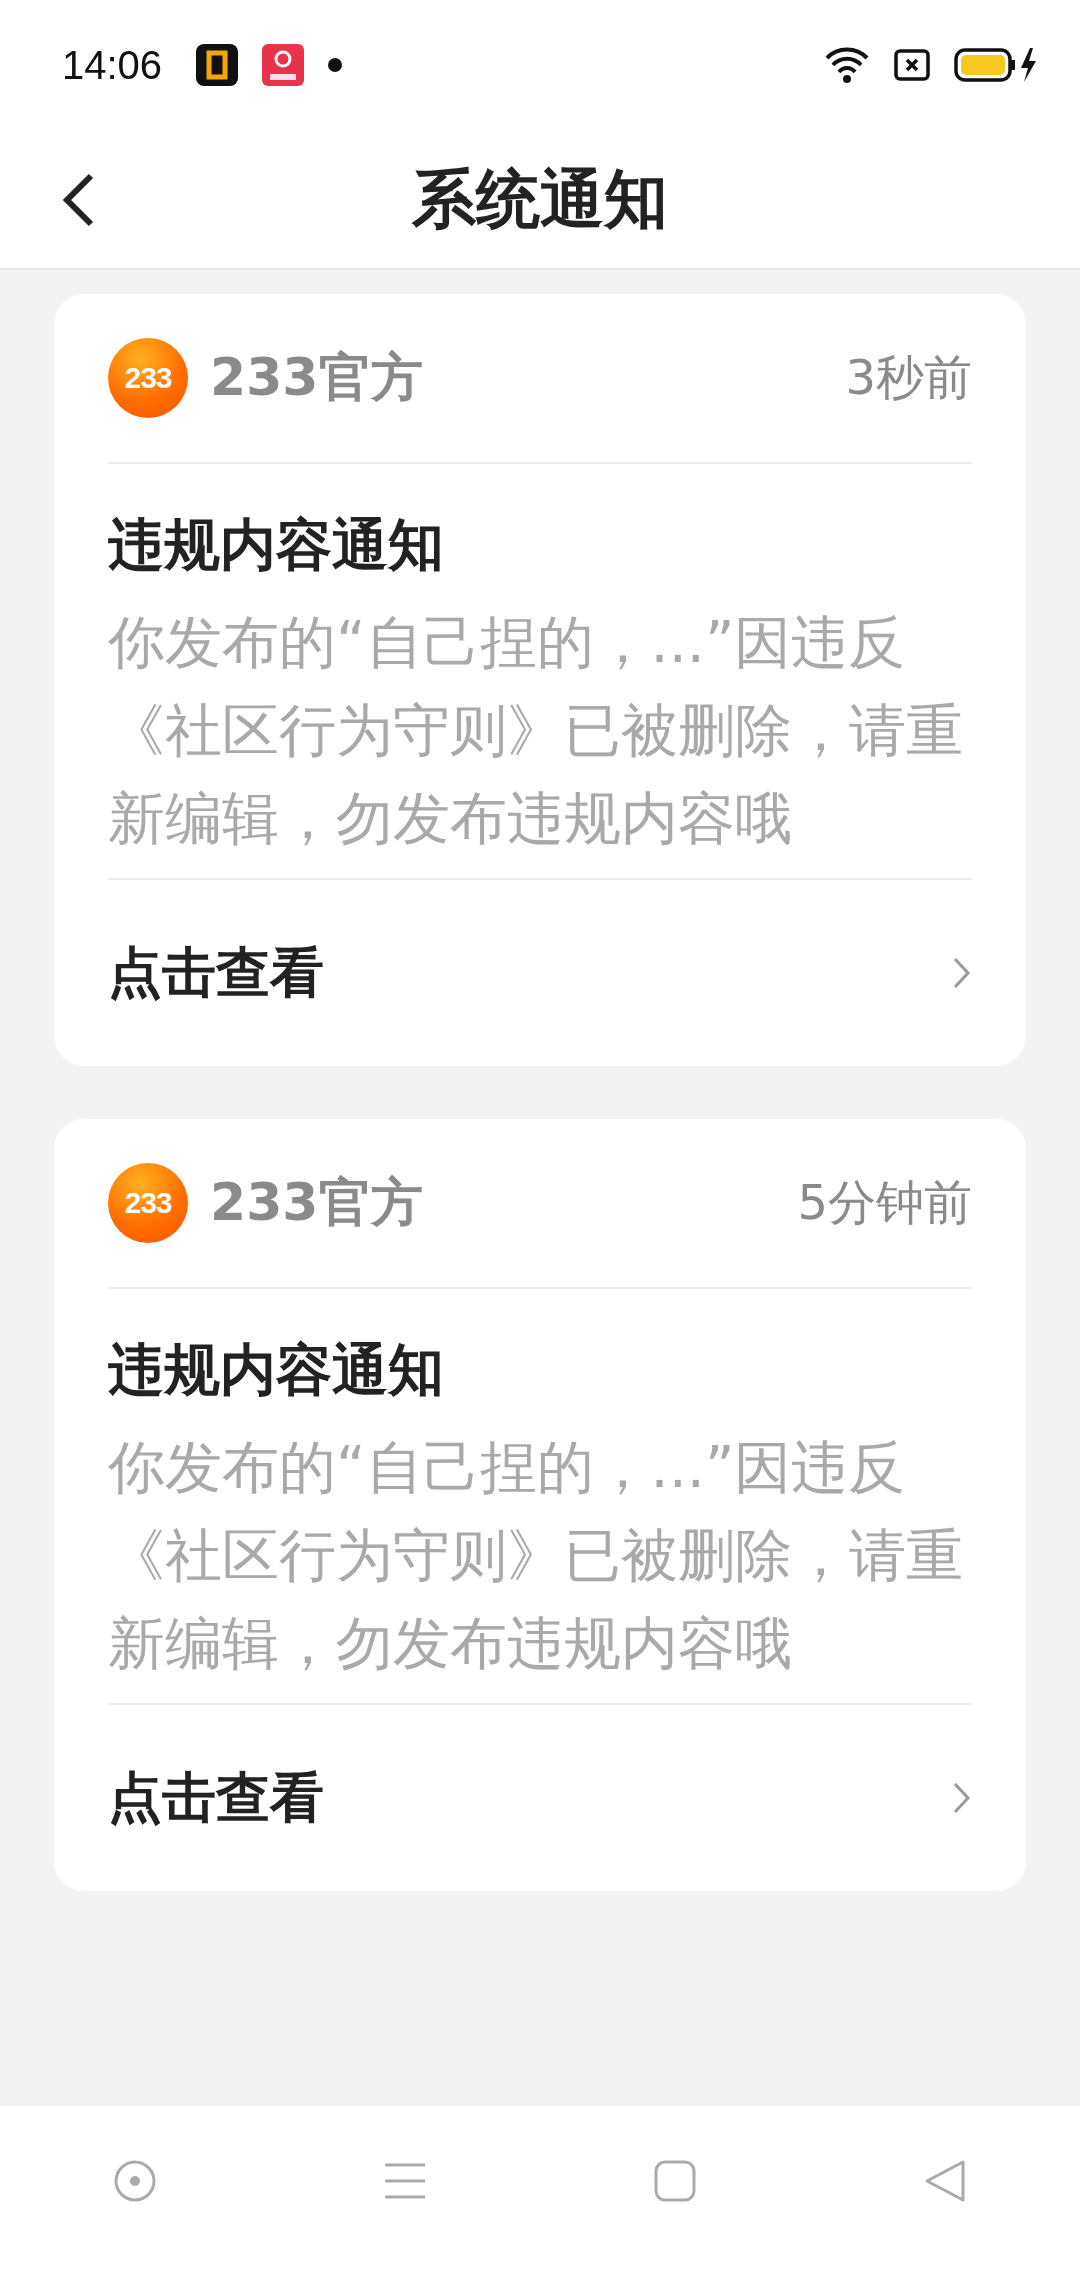  Describe the element at coordinates (884, 1202) in the screenshot. I see `notification-time: 5分钟前` at that location.